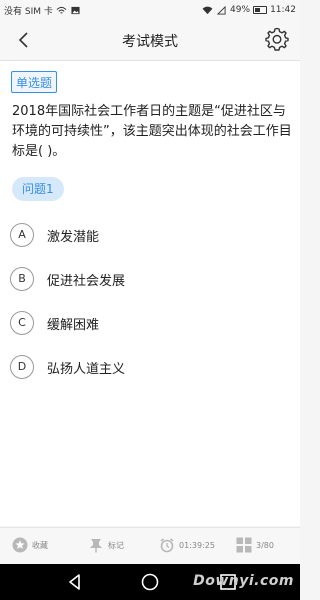  What do you see at coordinates (244, 545) in the screenshot?
I see `grid-icon` at bounding box center [244, 545].